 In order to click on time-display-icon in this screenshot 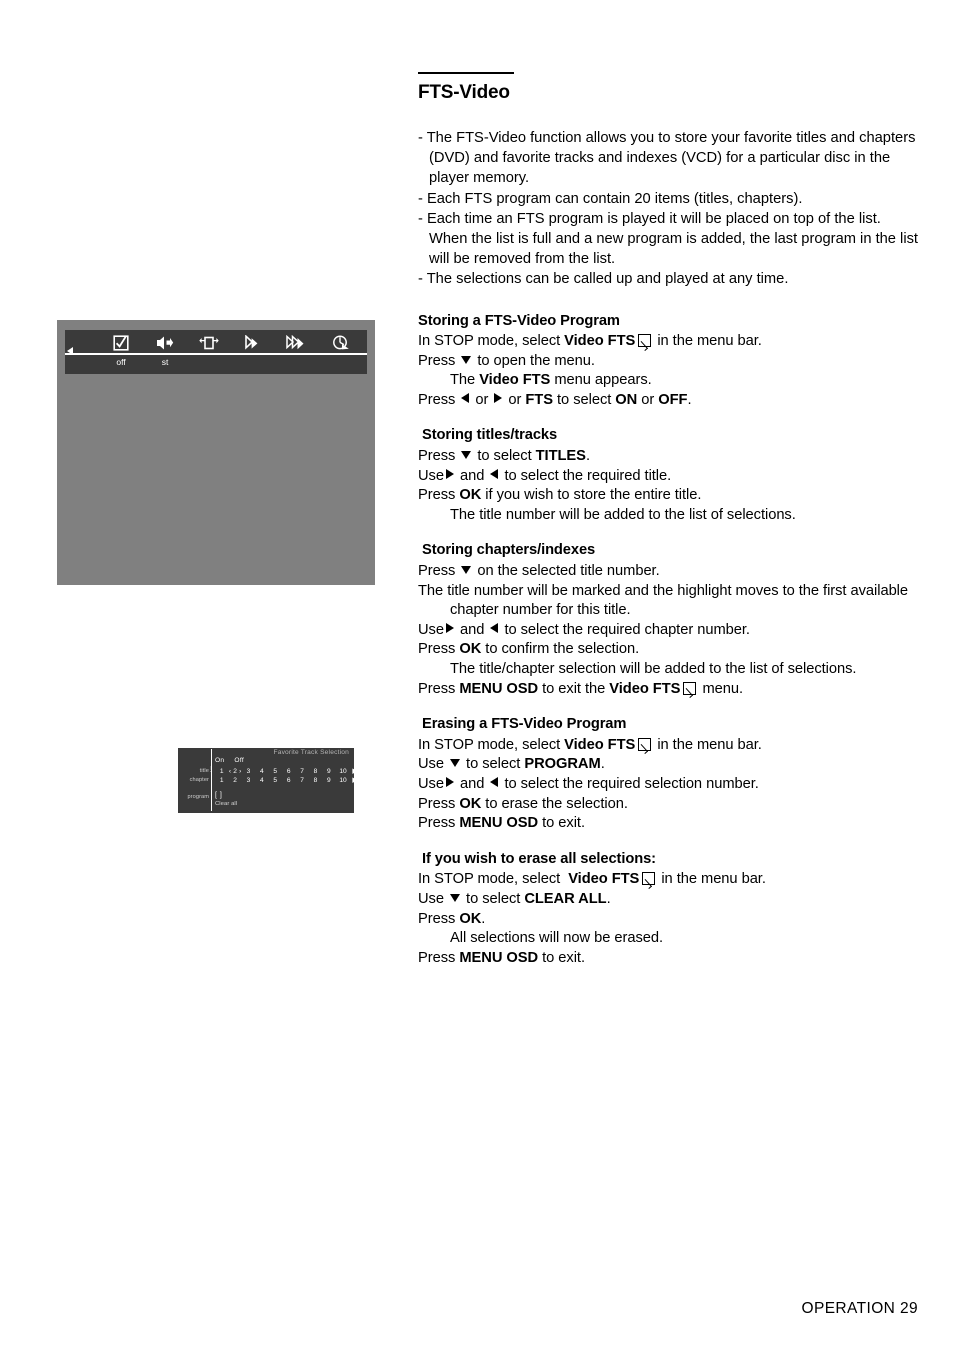, I will do `click(341, 343)`.